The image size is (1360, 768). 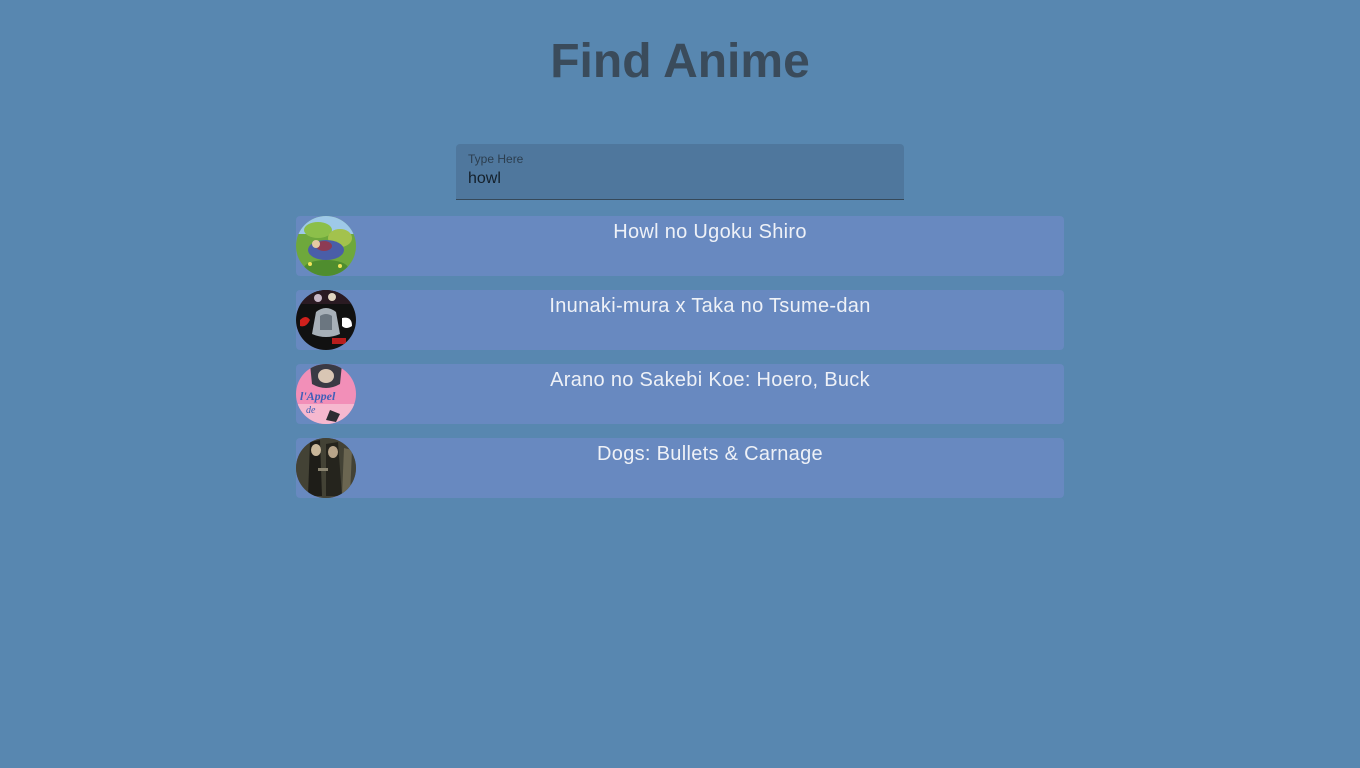 What do you see at coordinates (311, 410) in the screenshot?
I see `arano-poster-lettering: de` at bounding box center [311, 410].